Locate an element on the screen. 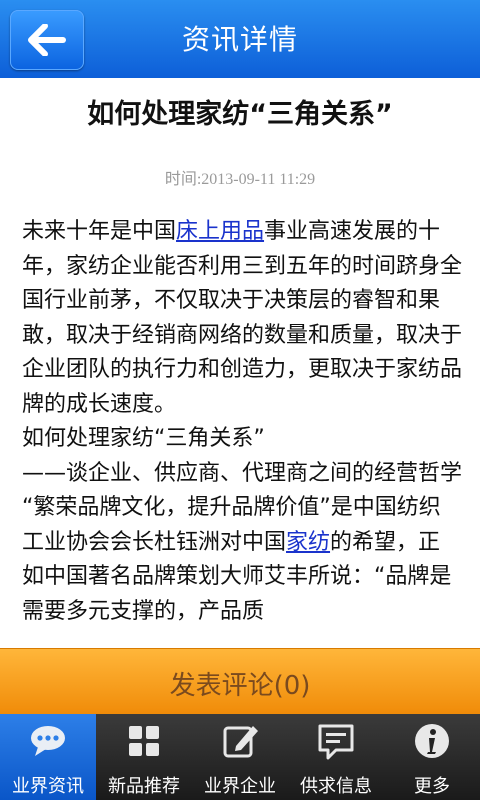 Image resolution: width=480 pixels, height=800 pixels. tab-more: 更多 is located at coordinates (432, 757).